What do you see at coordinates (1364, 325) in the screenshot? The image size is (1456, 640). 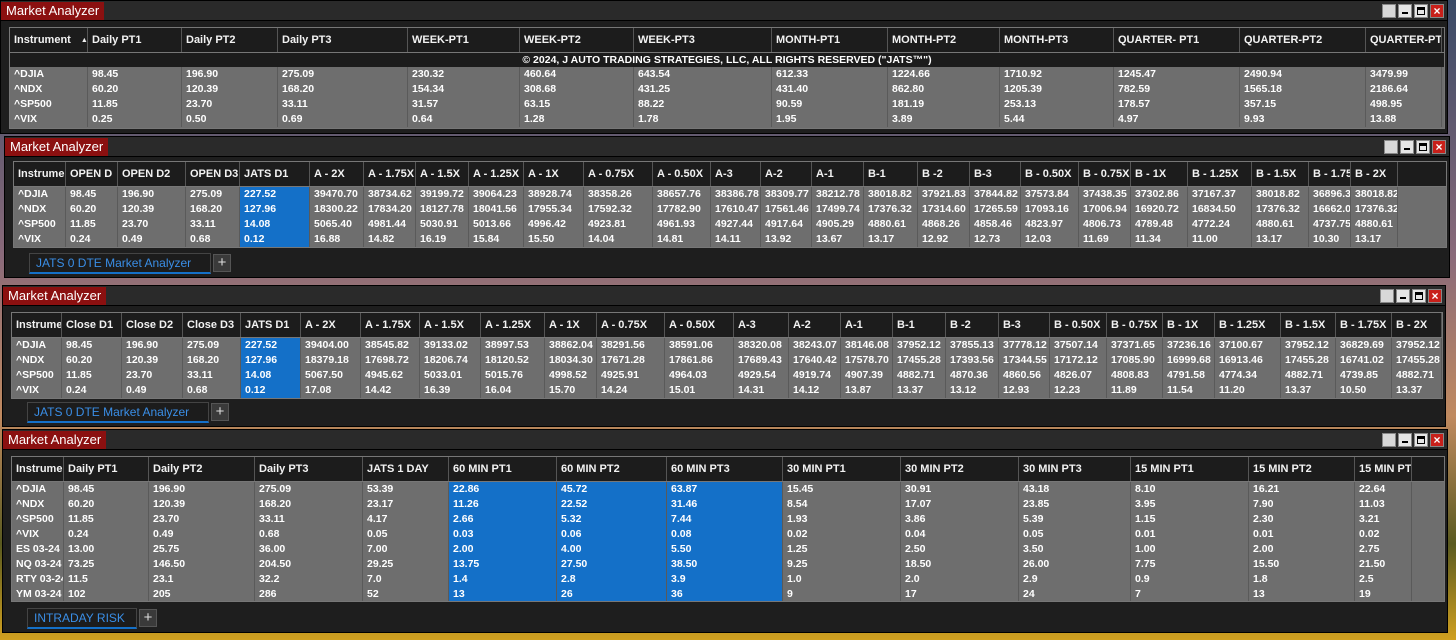 I see `column-header-b-1-75x: B - 1.75X` at bounding box center [1364, 325].